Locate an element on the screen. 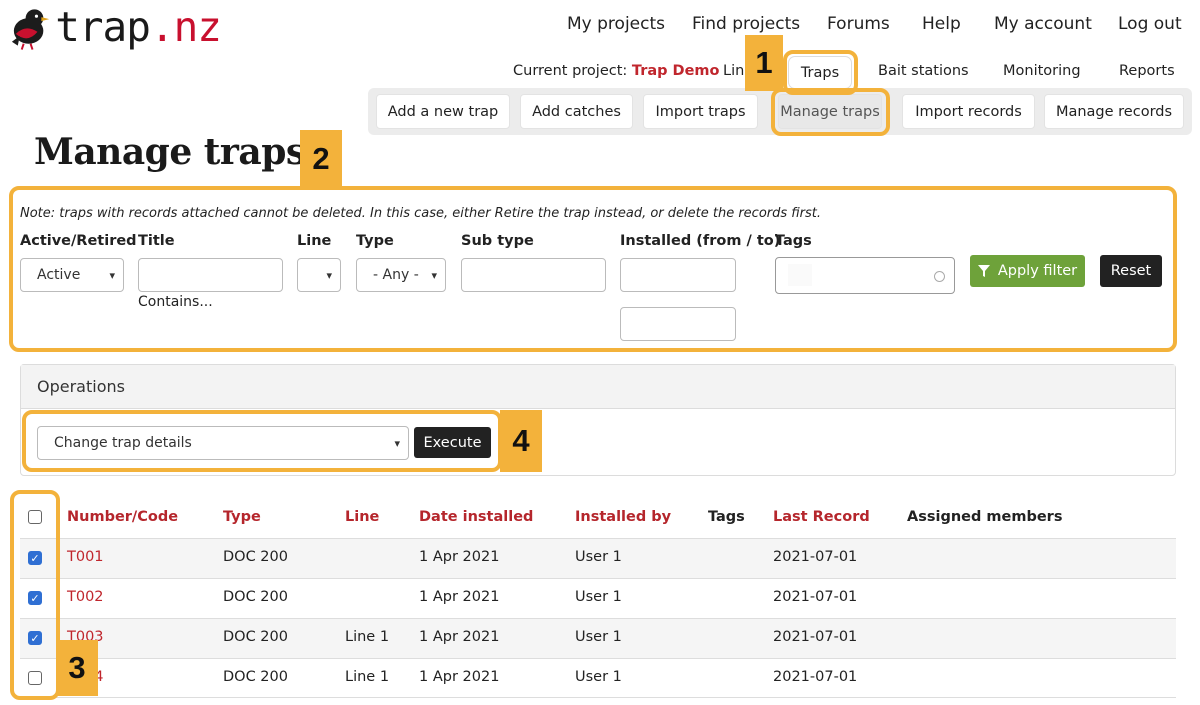 The image size is (1200, 705). col-date-installed: Date installed is located at coordinates (476, 517).